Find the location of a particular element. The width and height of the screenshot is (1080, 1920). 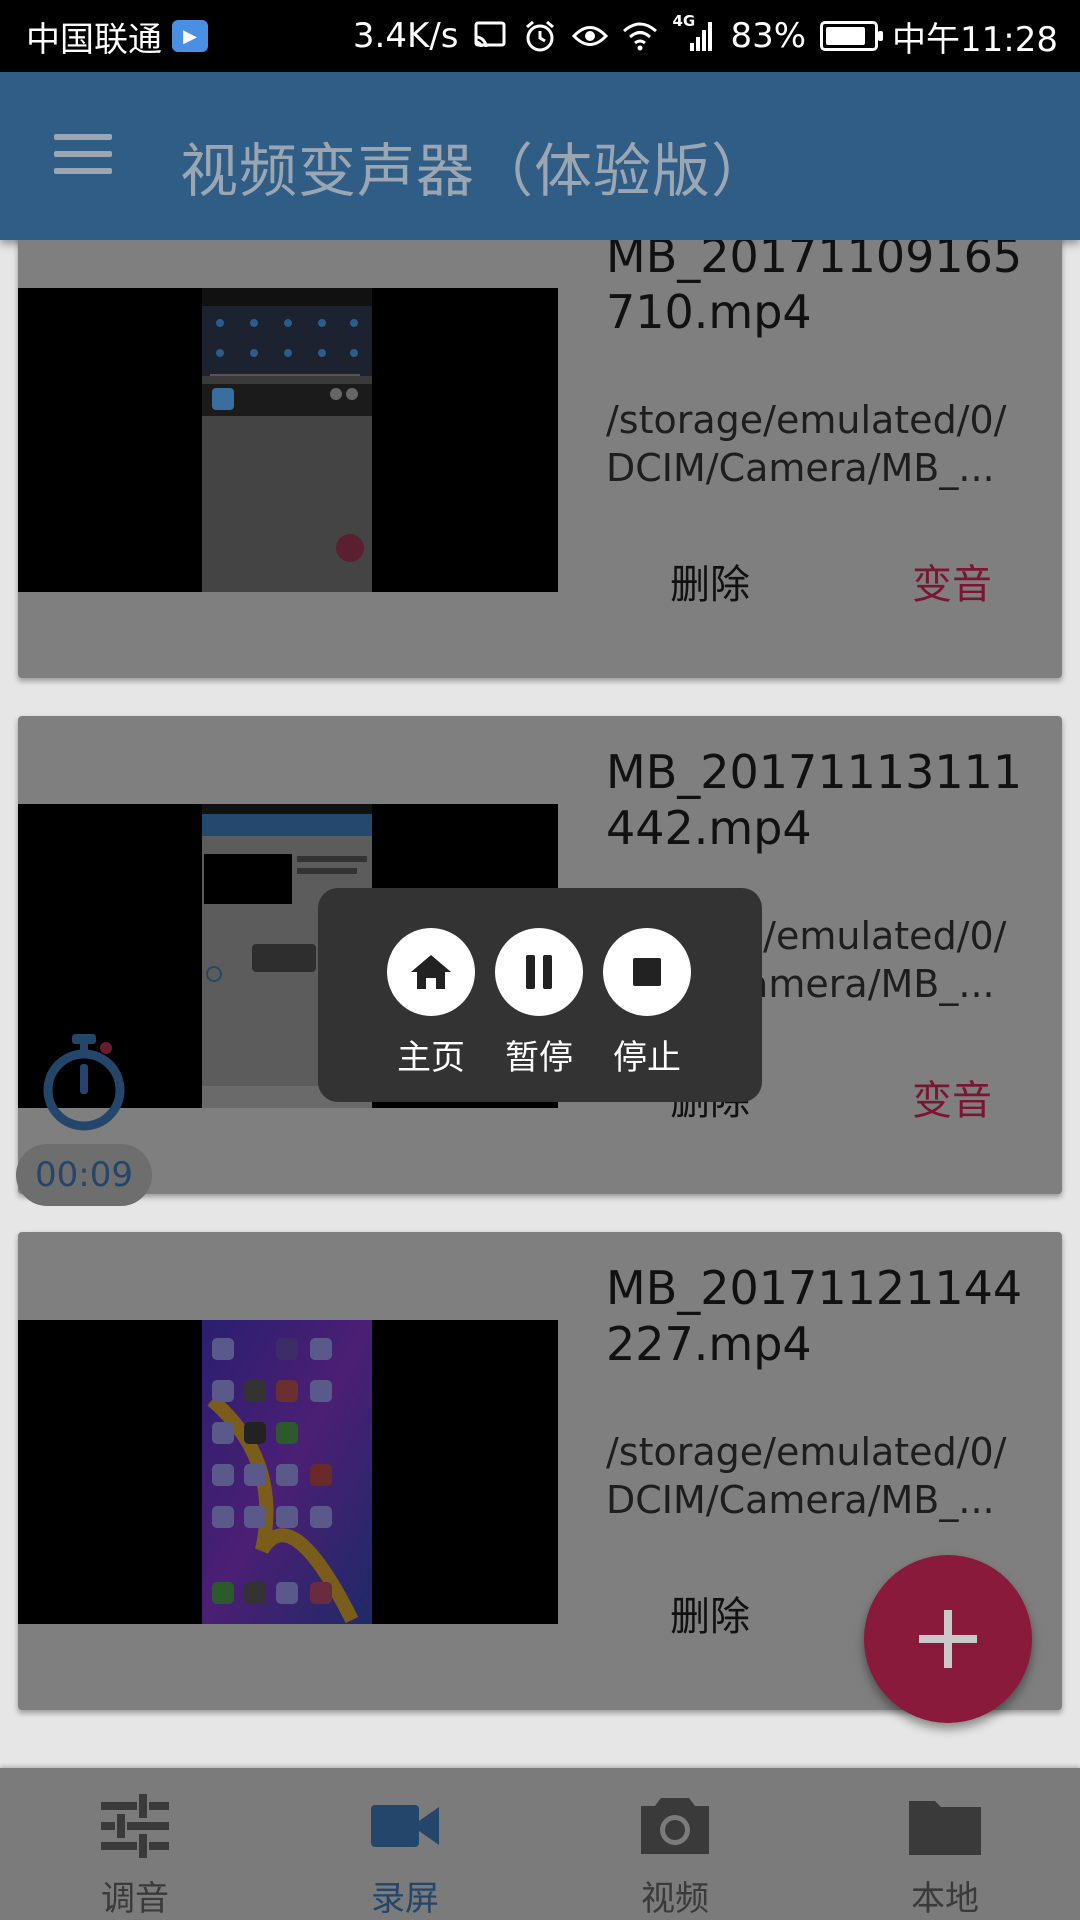

home-control: 主页 is located at coordinates (431, 1003).